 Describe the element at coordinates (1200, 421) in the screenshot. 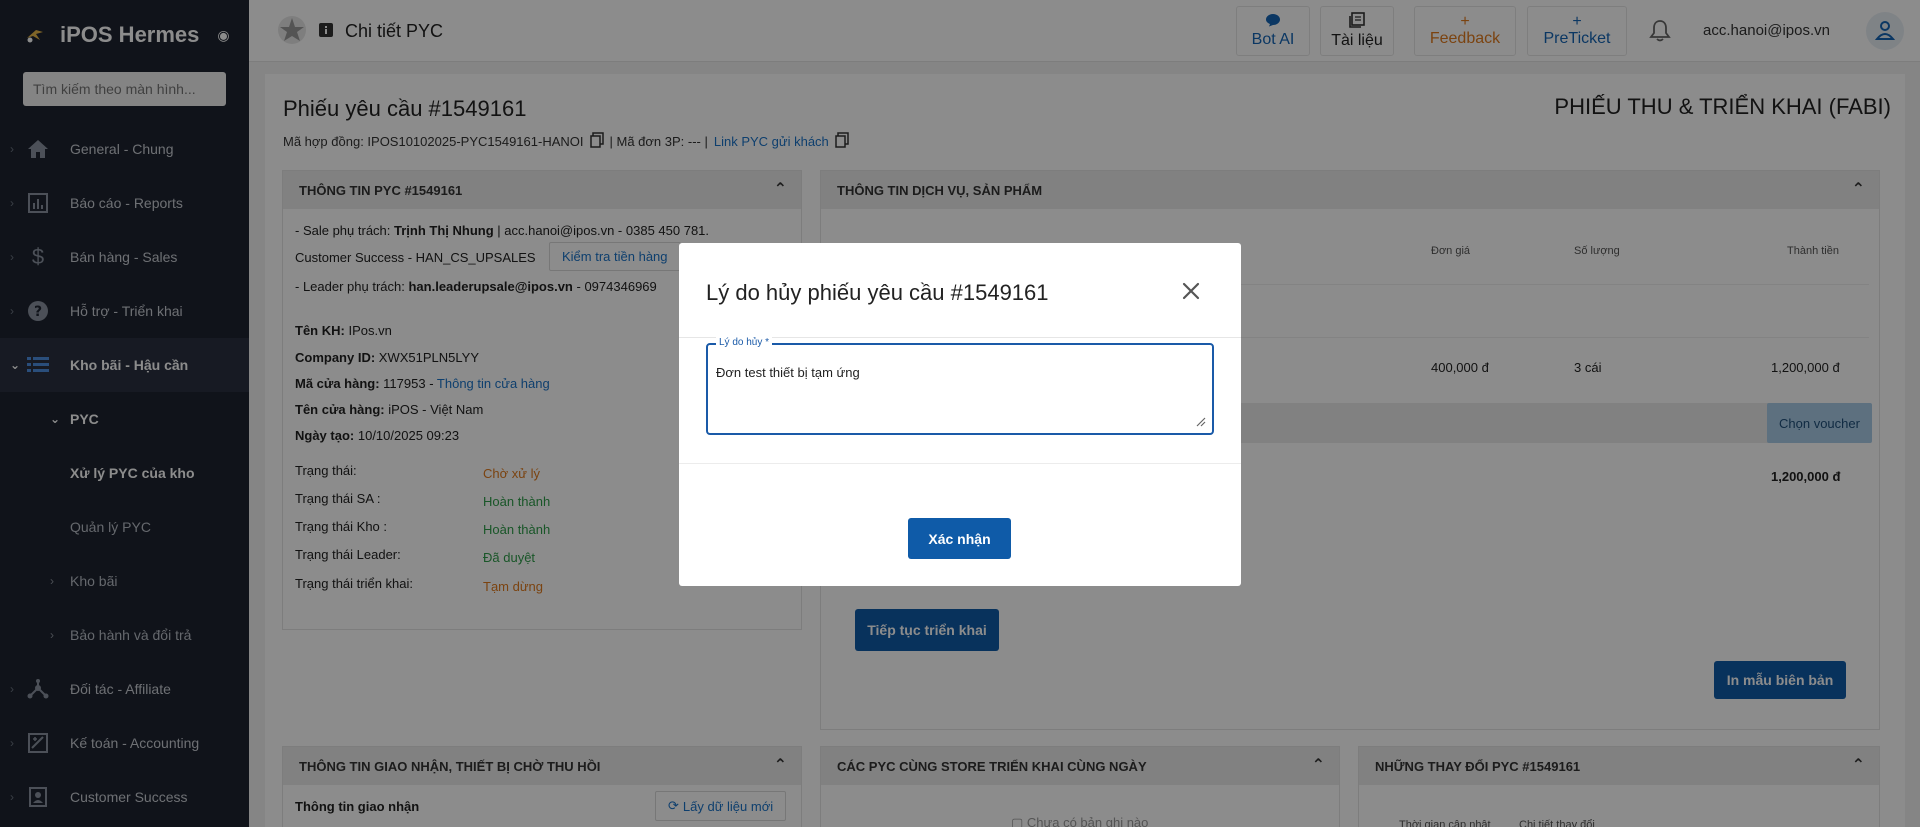

I see `resize-handle-icon` at that location.